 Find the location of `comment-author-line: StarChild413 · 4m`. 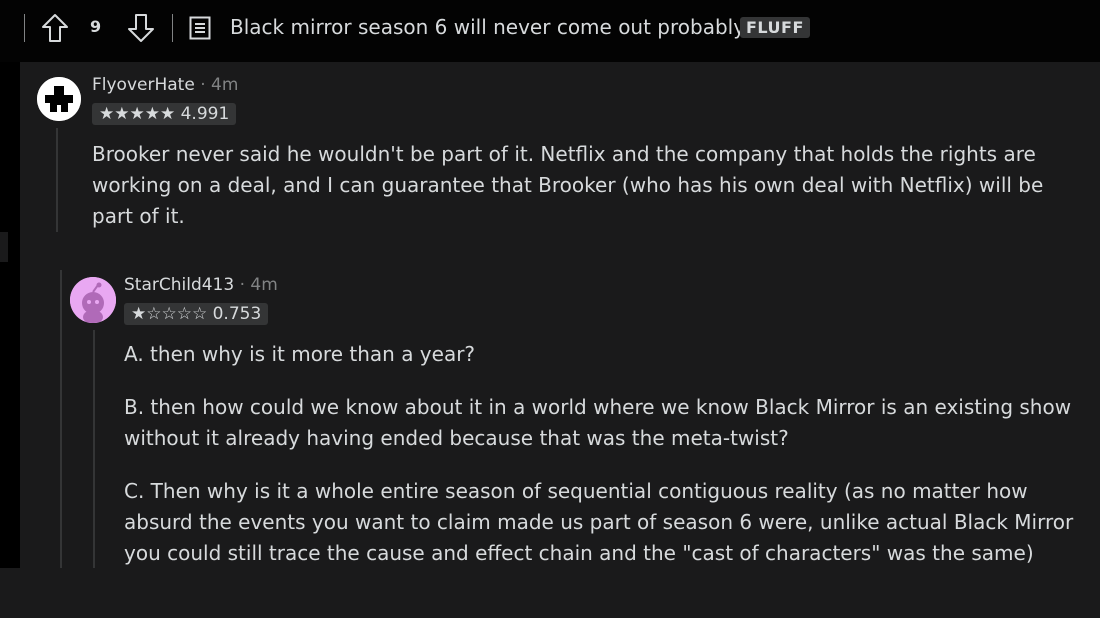

comment-author-line: StarChild413 · 4m is located at coordinates (201, 285).